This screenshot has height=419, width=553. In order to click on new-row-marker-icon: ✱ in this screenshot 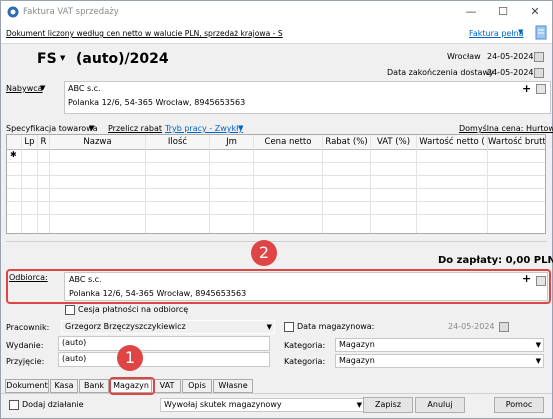, I will do `click(13, 154)`.